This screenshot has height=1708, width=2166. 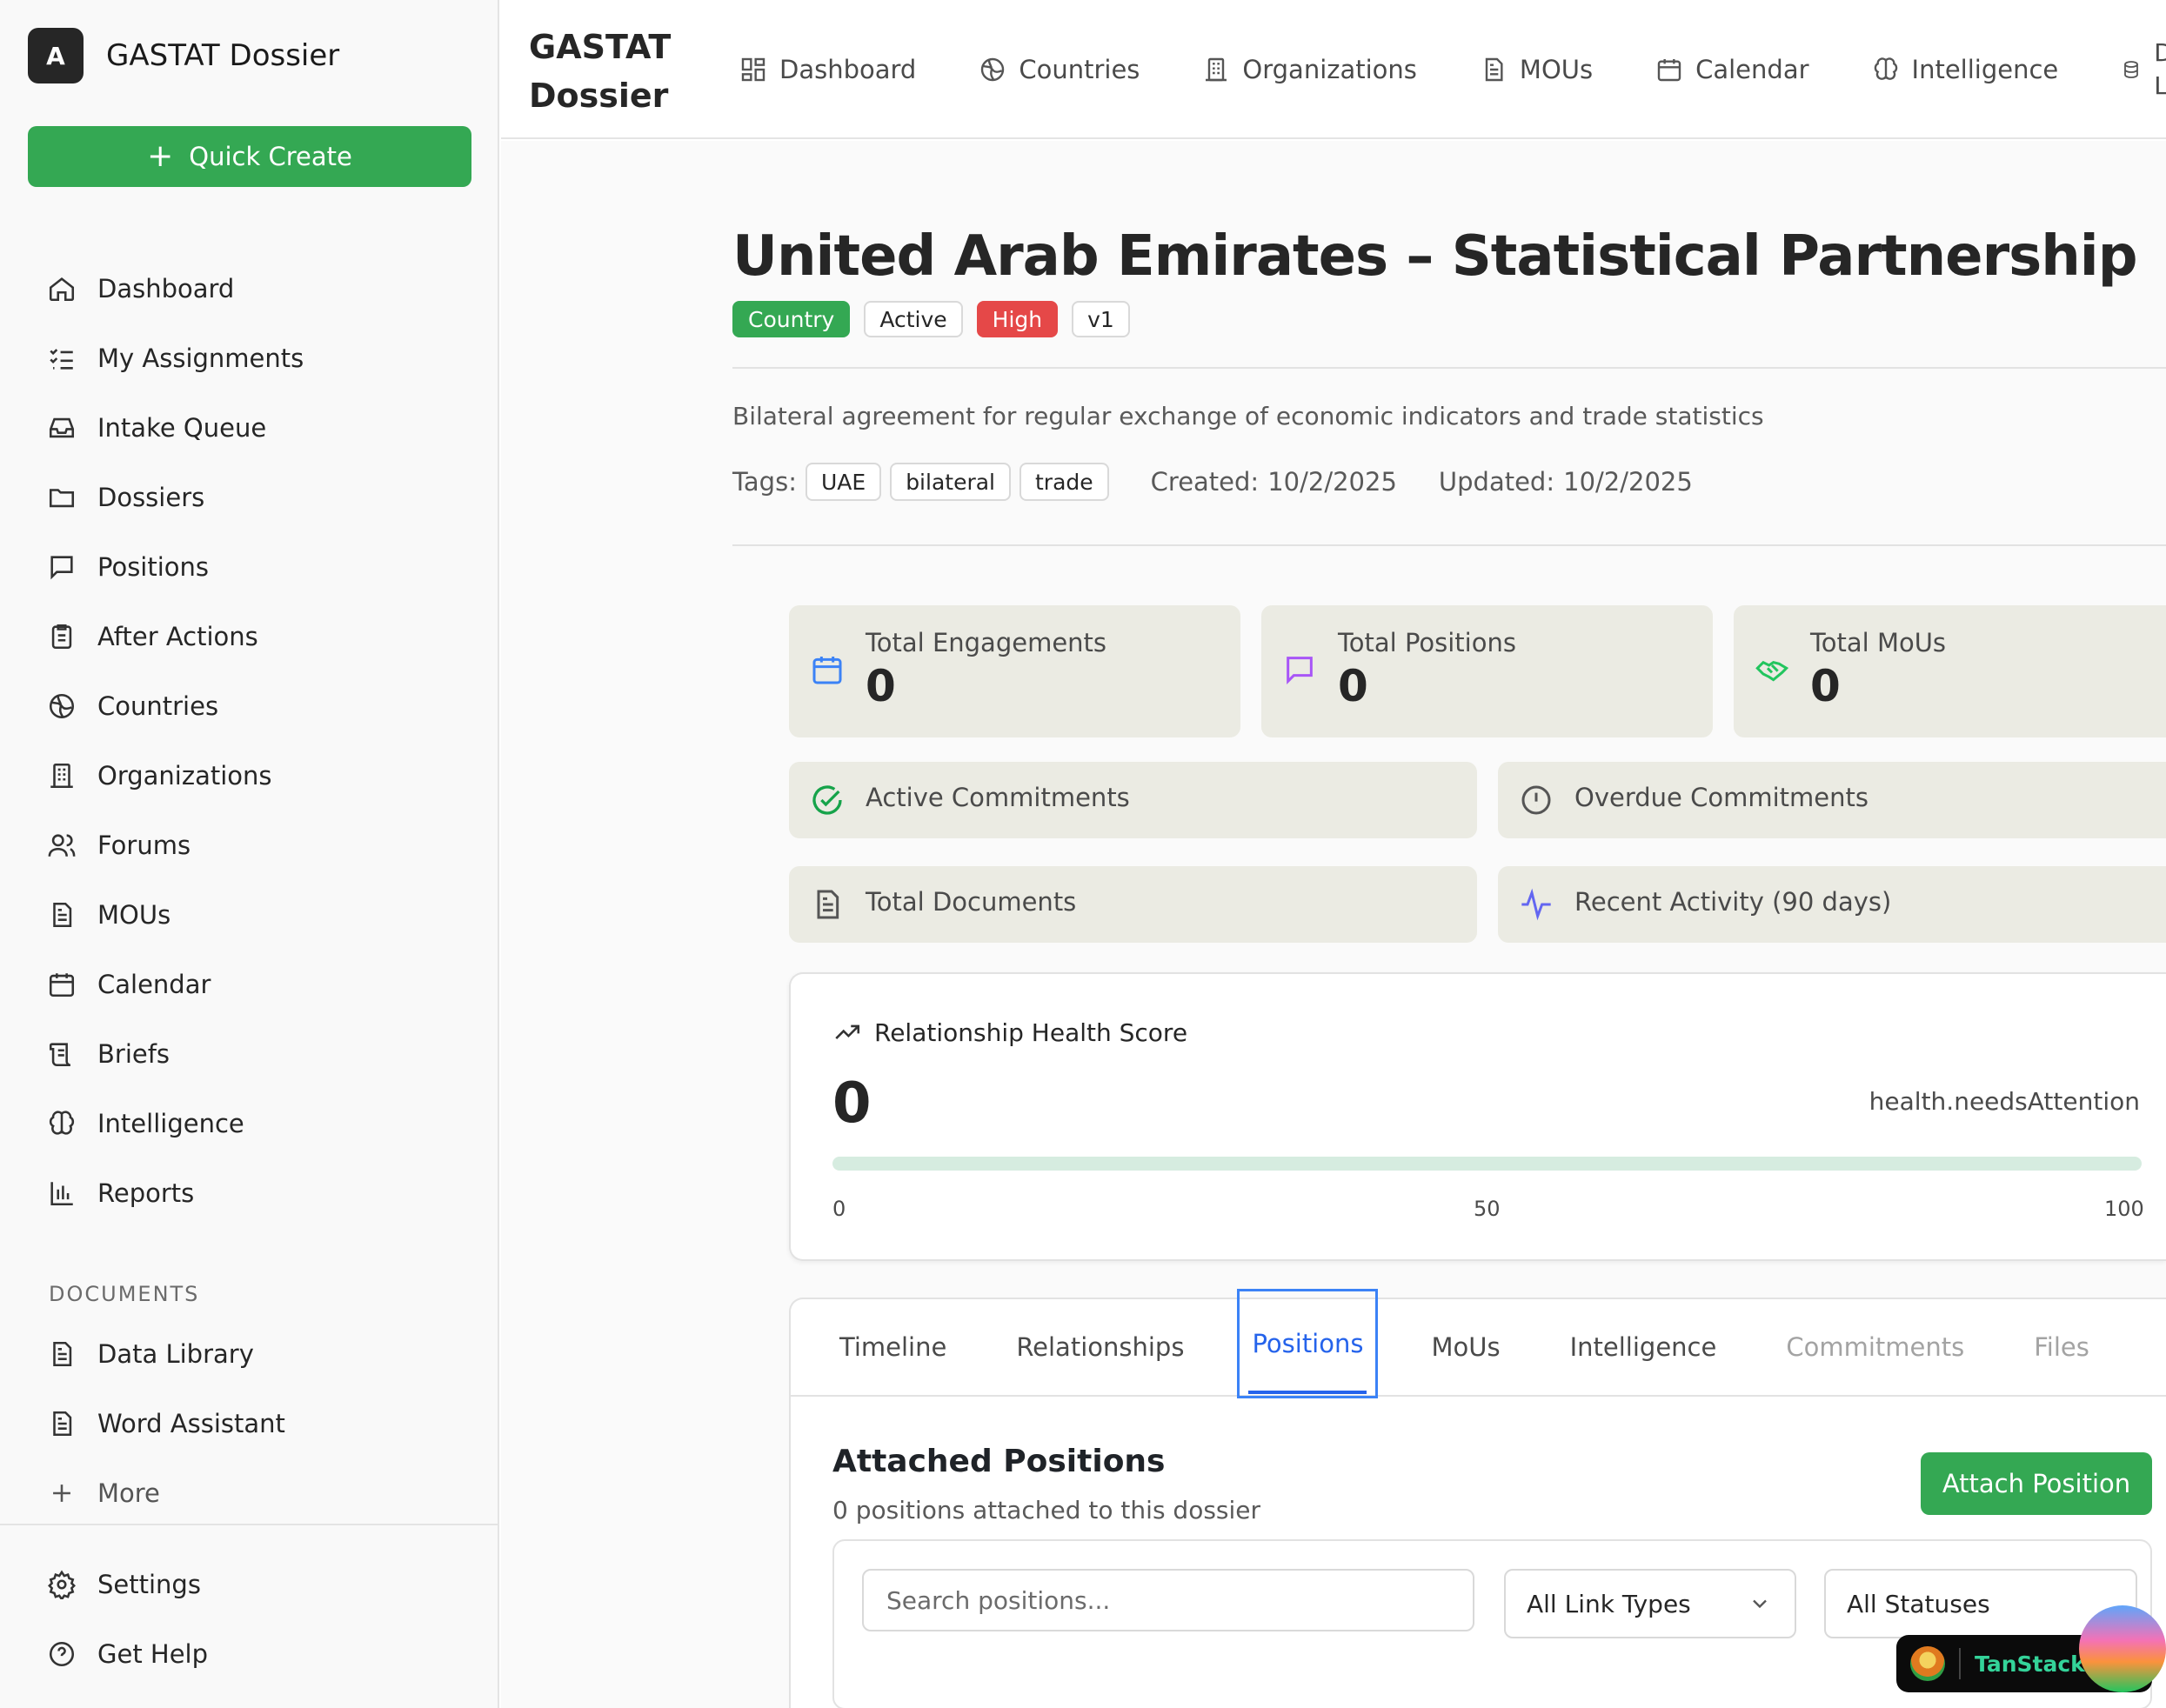 What do you see at coordinates (249, 289) in the screenshot?
I see `sidebar-item-dashboard: Dashboard` at bounding box center [249, 289].